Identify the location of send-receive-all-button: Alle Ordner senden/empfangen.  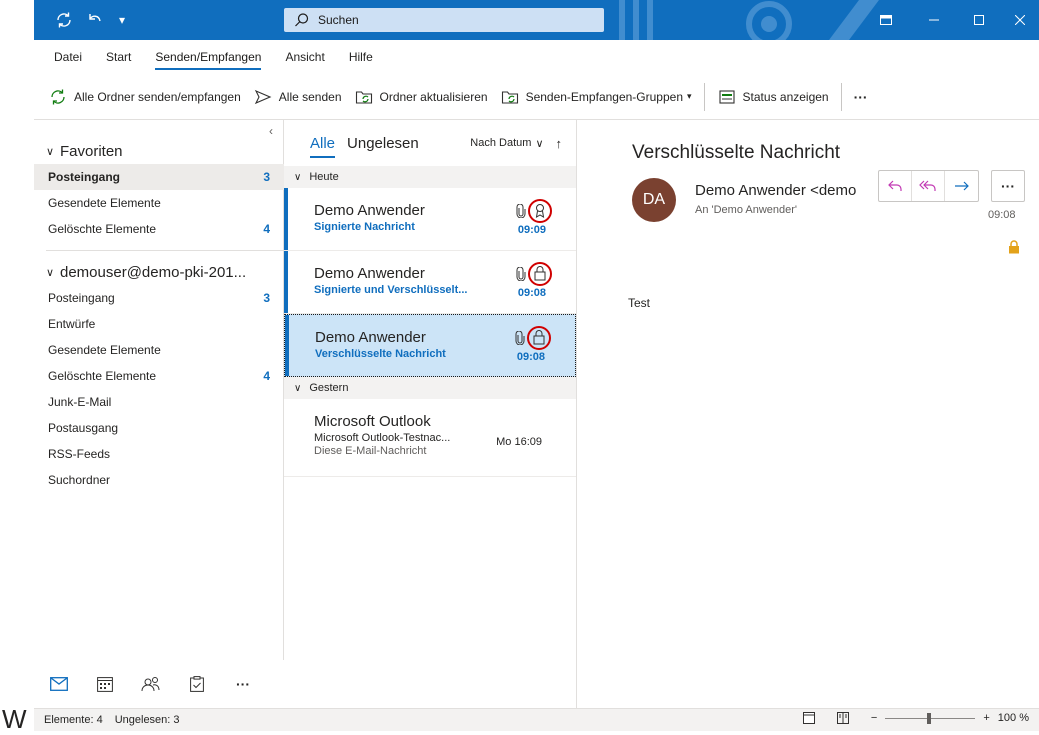
(144, 97).